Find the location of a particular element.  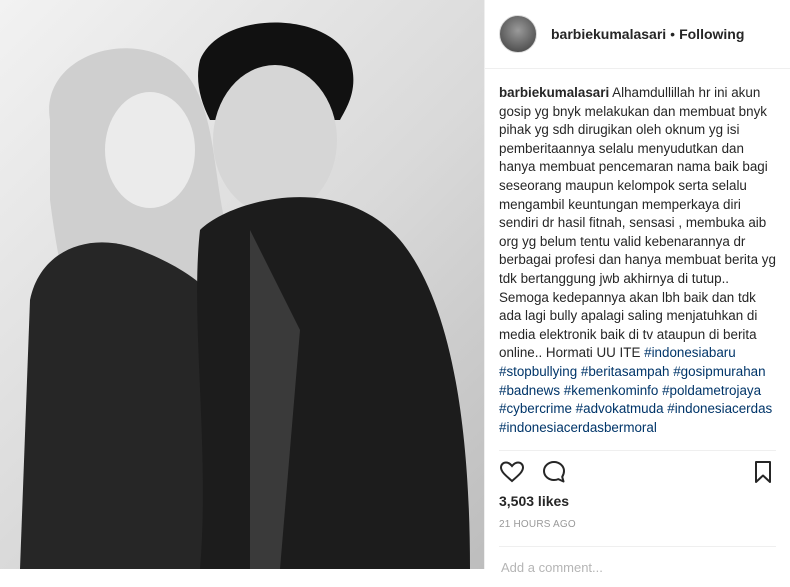

following-button: Following is located at coordinates (711, 34).